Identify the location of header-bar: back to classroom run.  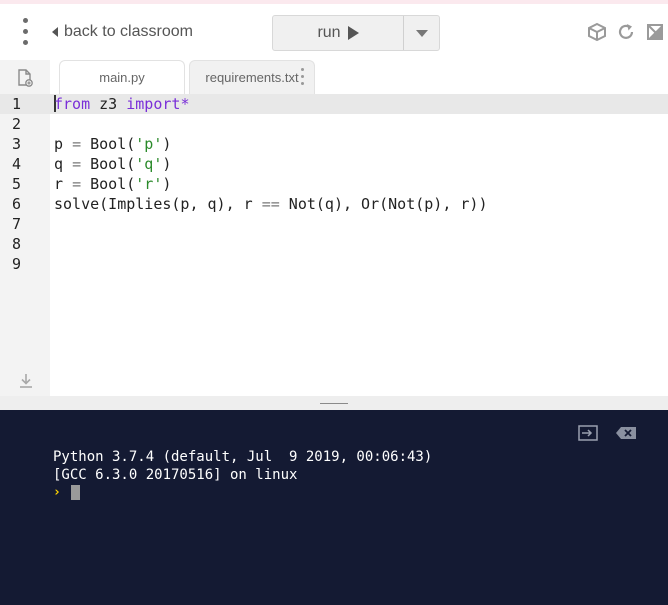
(334, 32).